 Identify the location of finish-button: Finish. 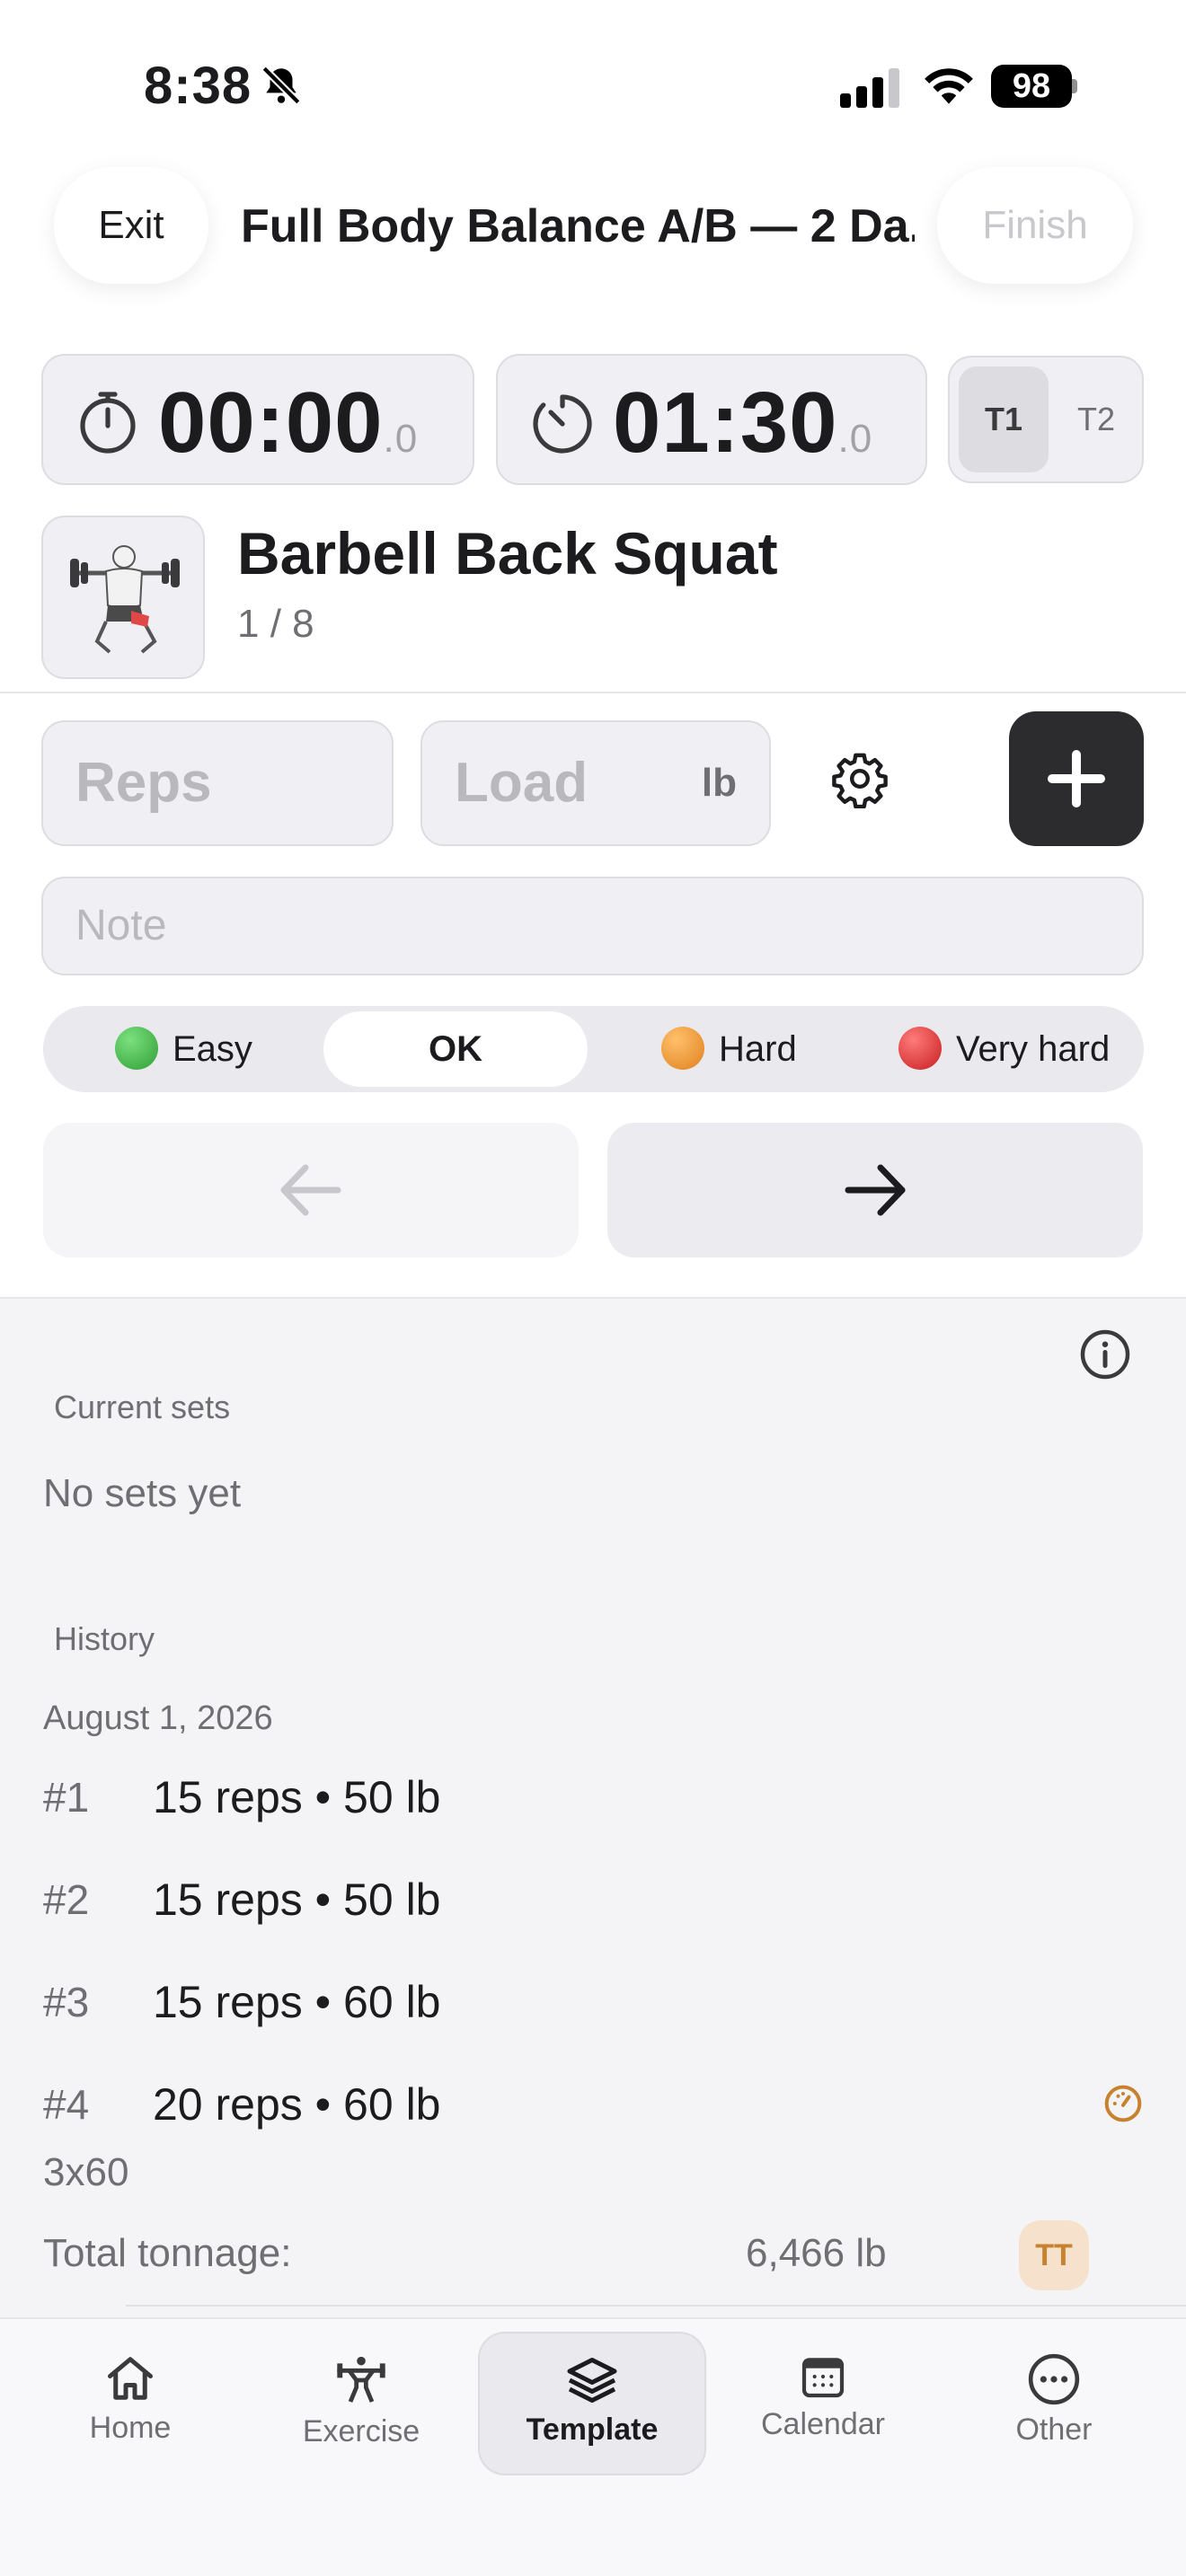
(1035, 225).